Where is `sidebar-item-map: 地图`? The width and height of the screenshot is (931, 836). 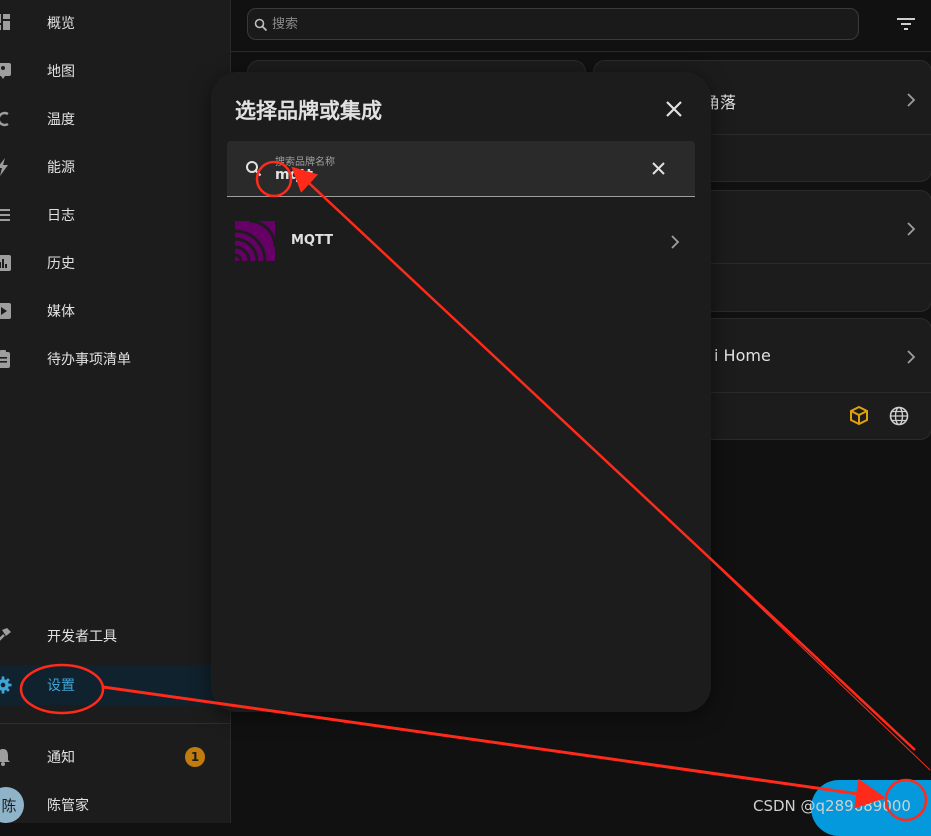
sidebar-item-map: 地图 is located at coordinates (115, 71).